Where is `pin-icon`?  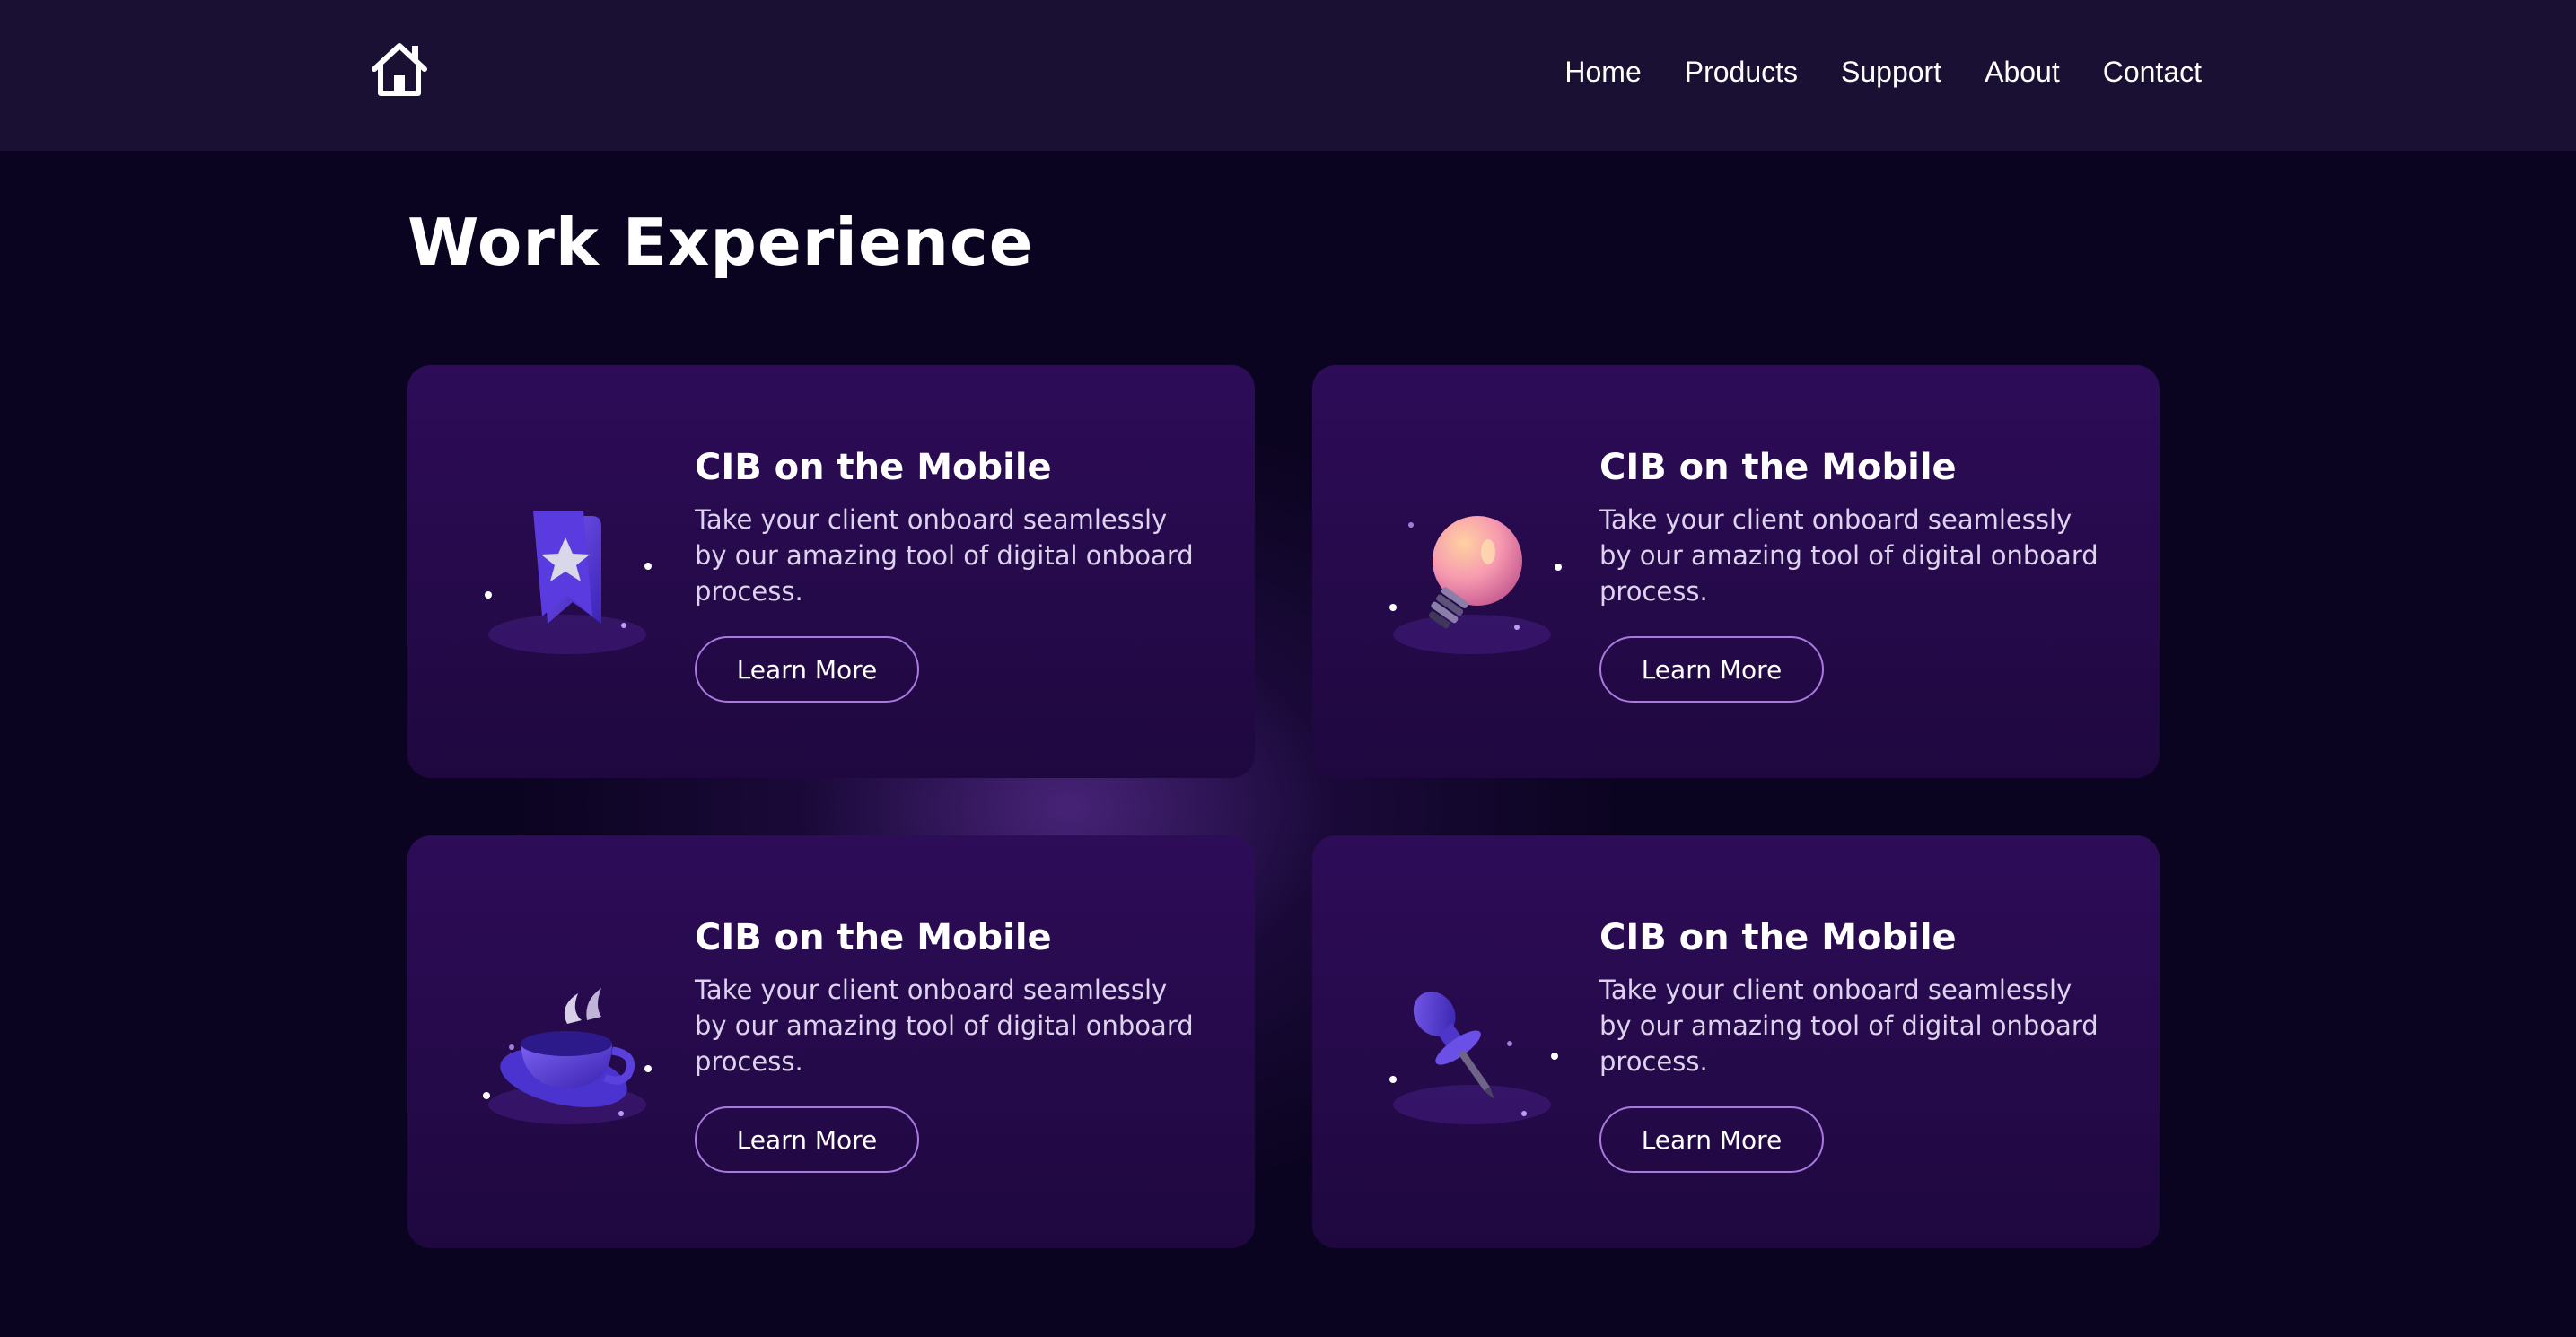
pin-icon is located at coordinates (1476, 1046).